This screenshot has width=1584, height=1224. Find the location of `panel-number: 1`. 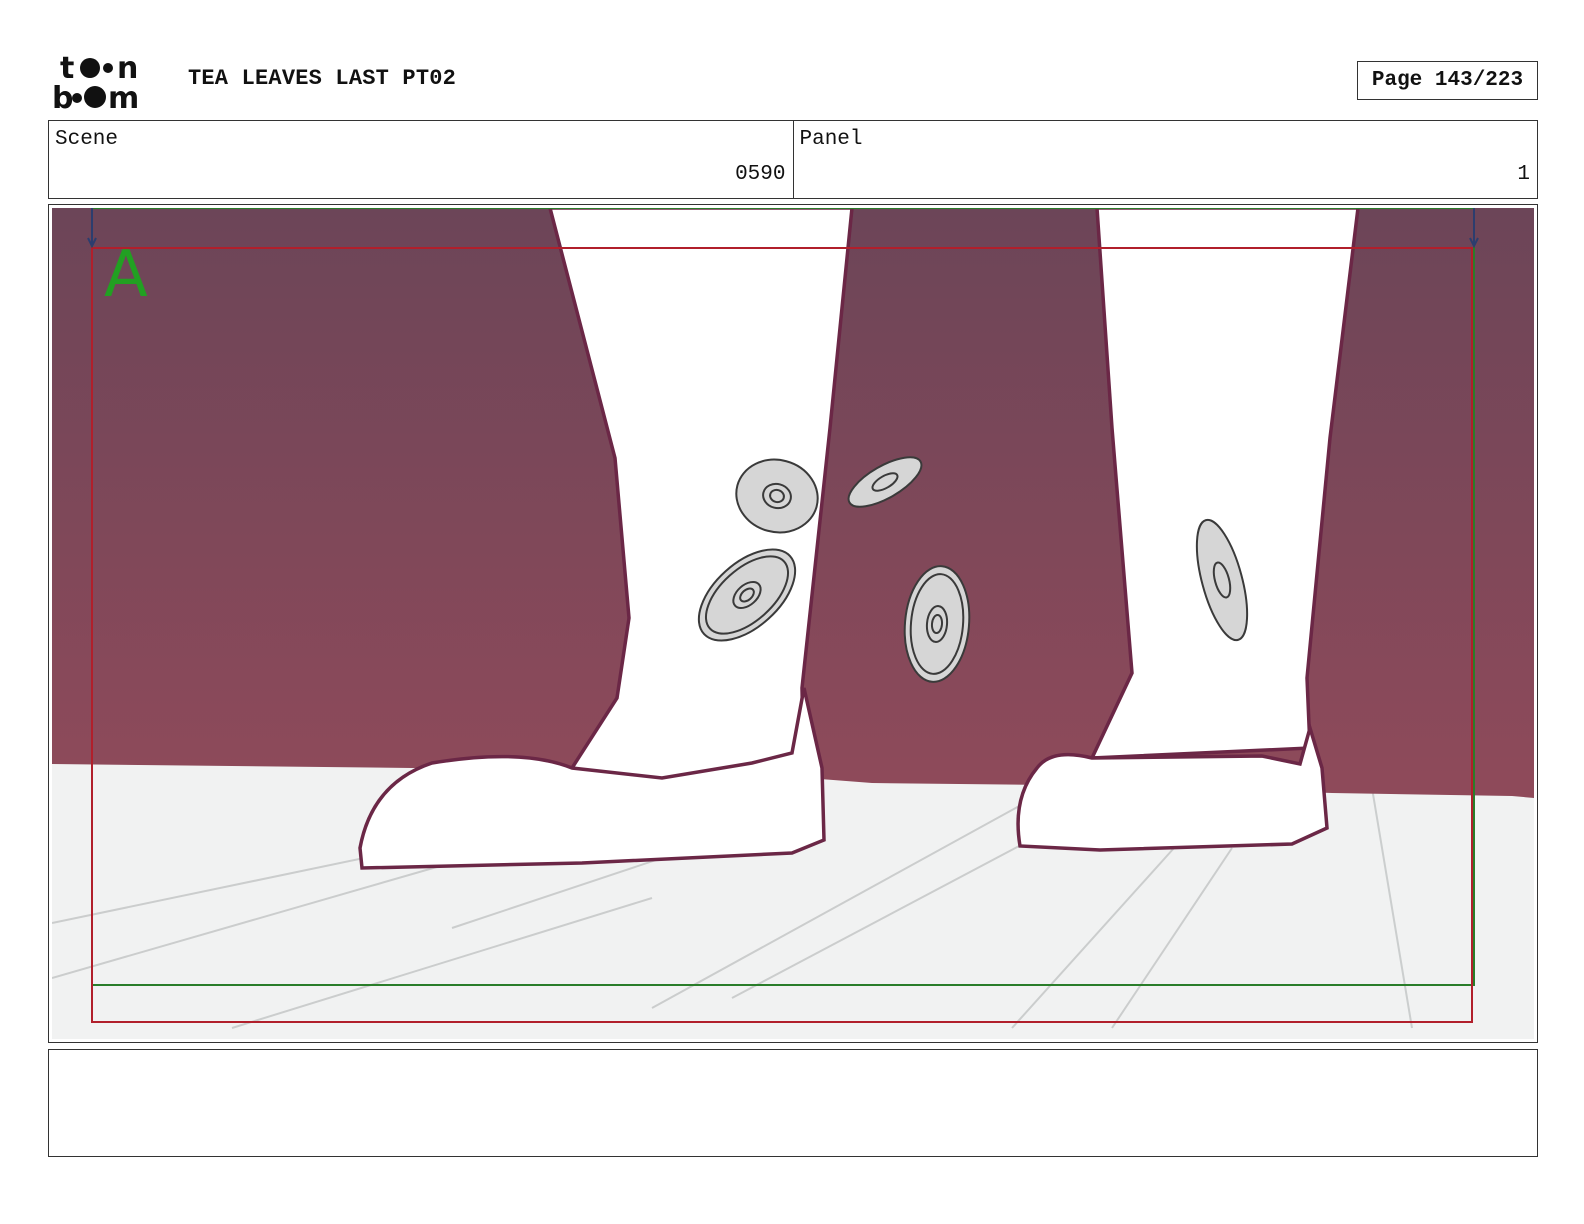

panel-number: 1 is located at coordinates (1523, 174).